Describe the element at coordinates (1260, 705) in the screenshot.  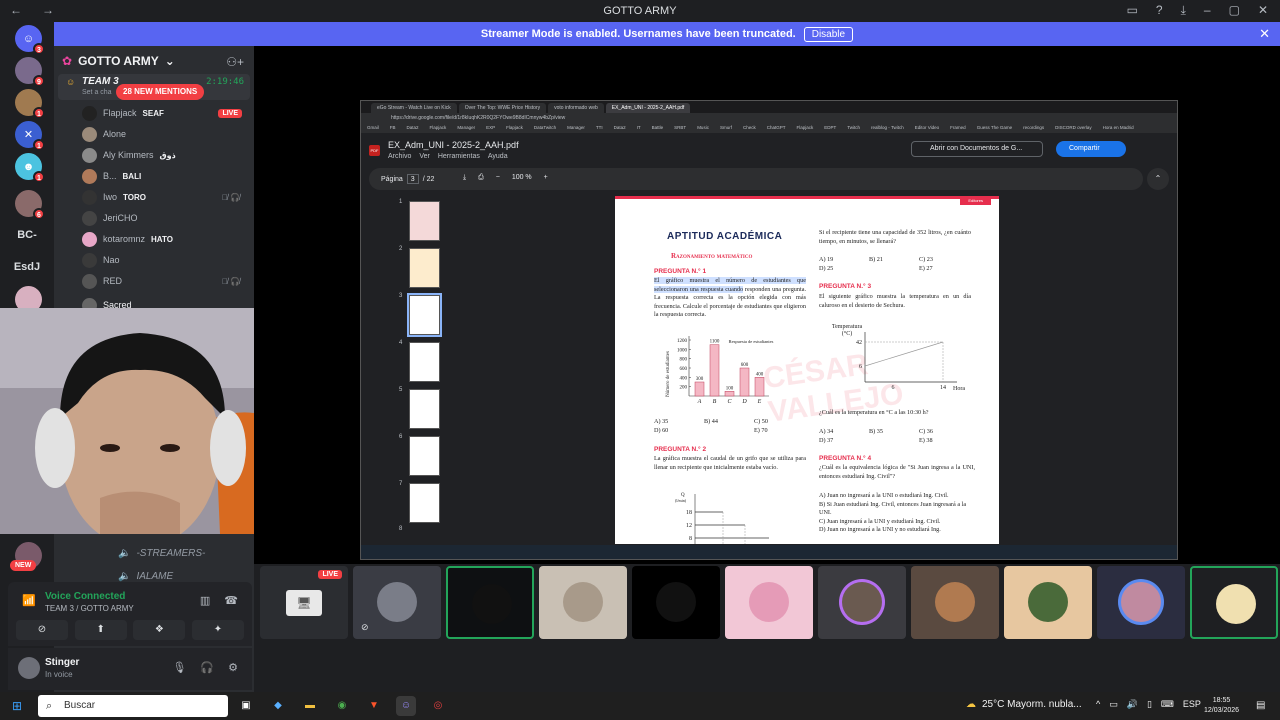
I see `notification-icon: ▤` at that location.